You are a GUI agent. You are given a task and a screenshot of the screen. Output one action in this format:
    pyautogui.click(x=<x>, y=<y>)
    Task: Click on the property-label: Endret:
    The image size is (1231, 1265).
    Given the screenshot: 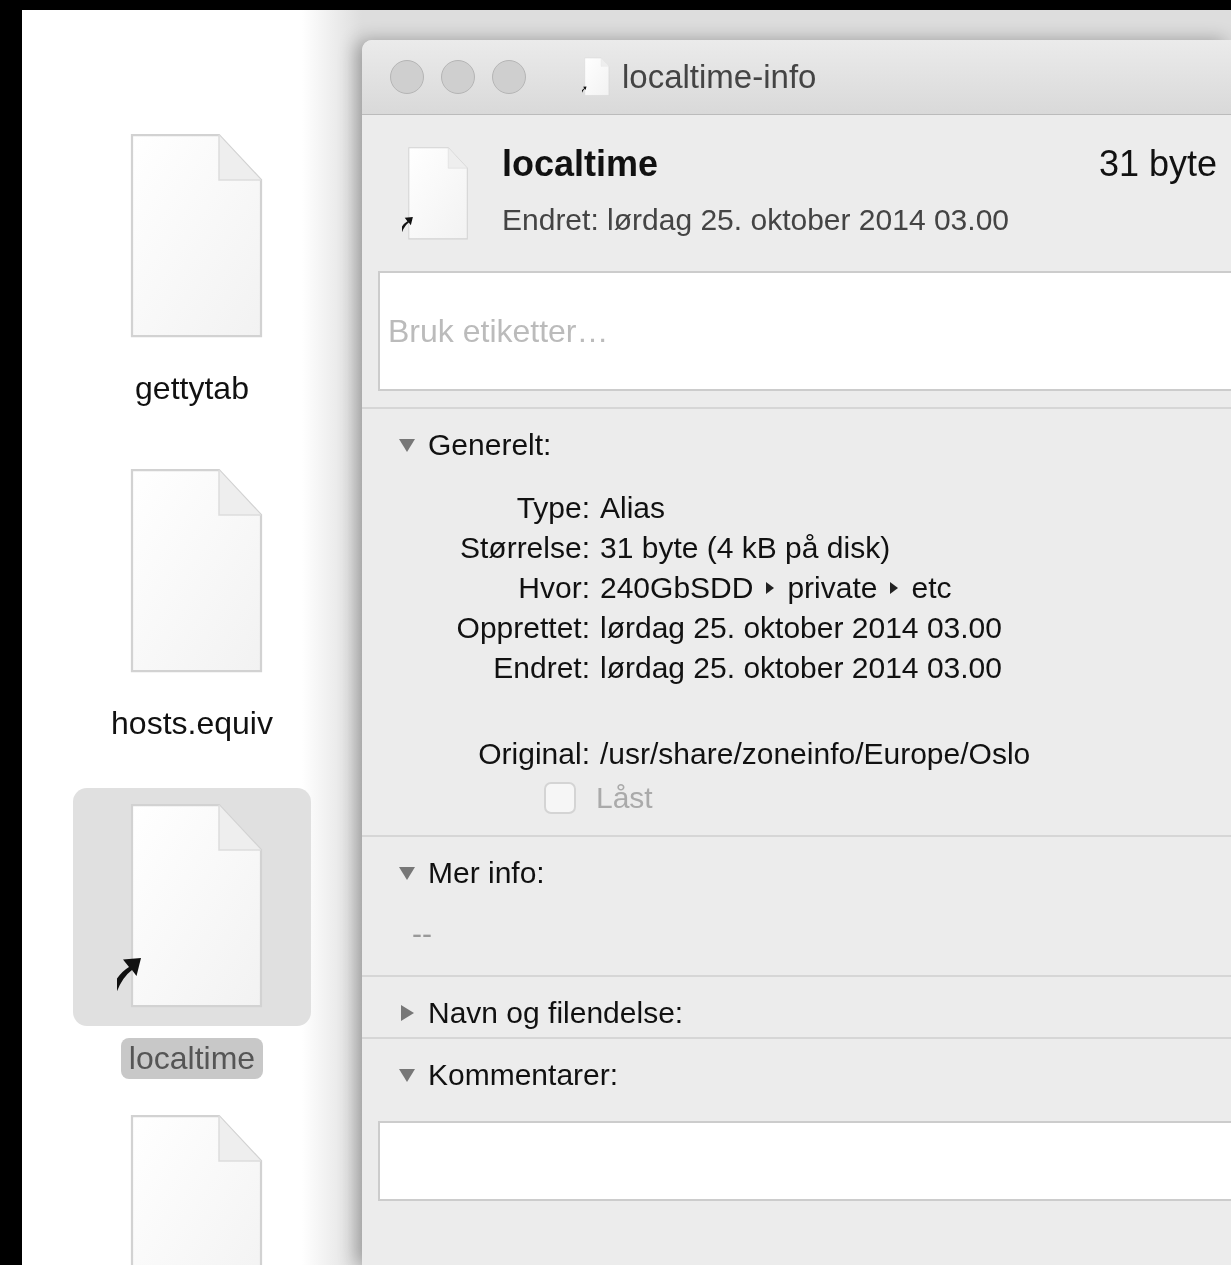 What is the action you would take?
    pyautogui.click(x=541, y=668)
    